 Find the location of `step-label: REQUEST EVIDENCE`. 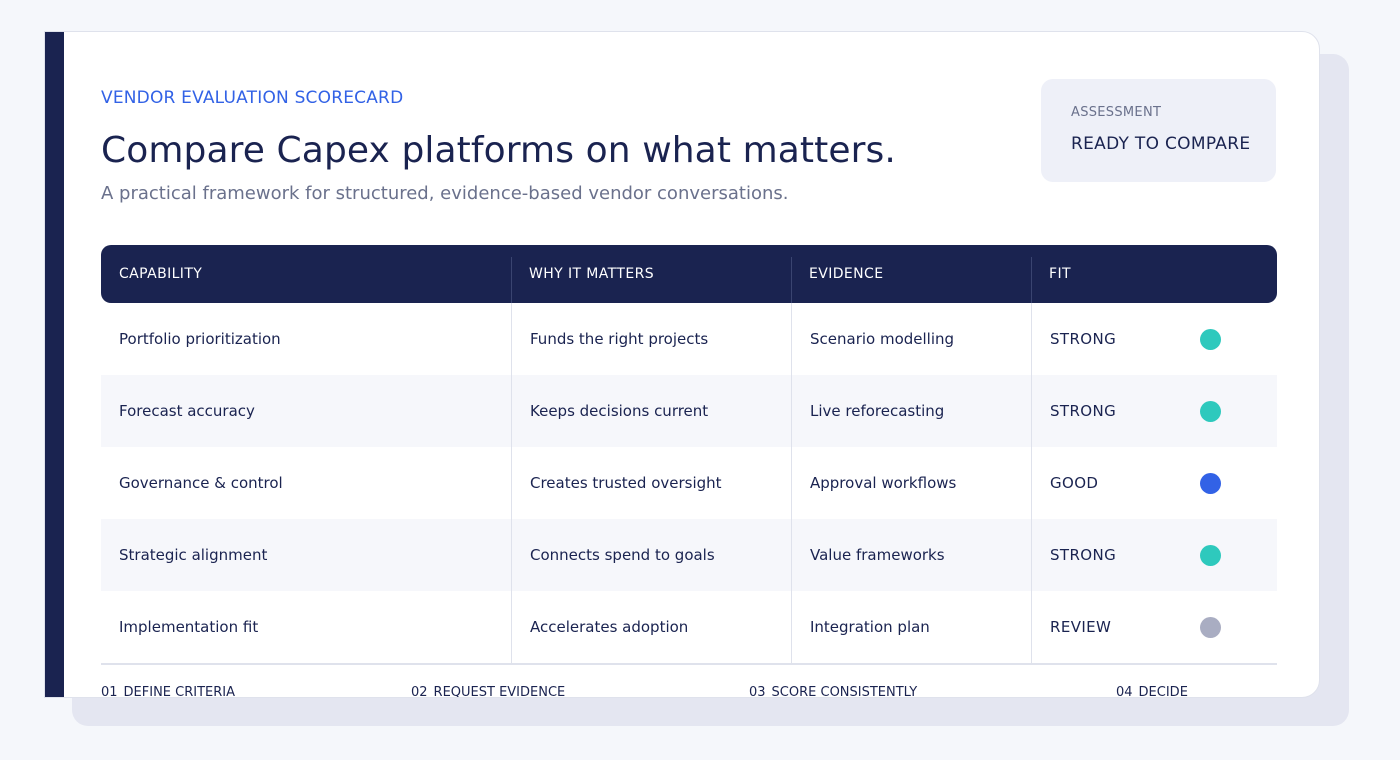

step-label: REQUEST EVIDENCE is located at coordinates (499, 691).